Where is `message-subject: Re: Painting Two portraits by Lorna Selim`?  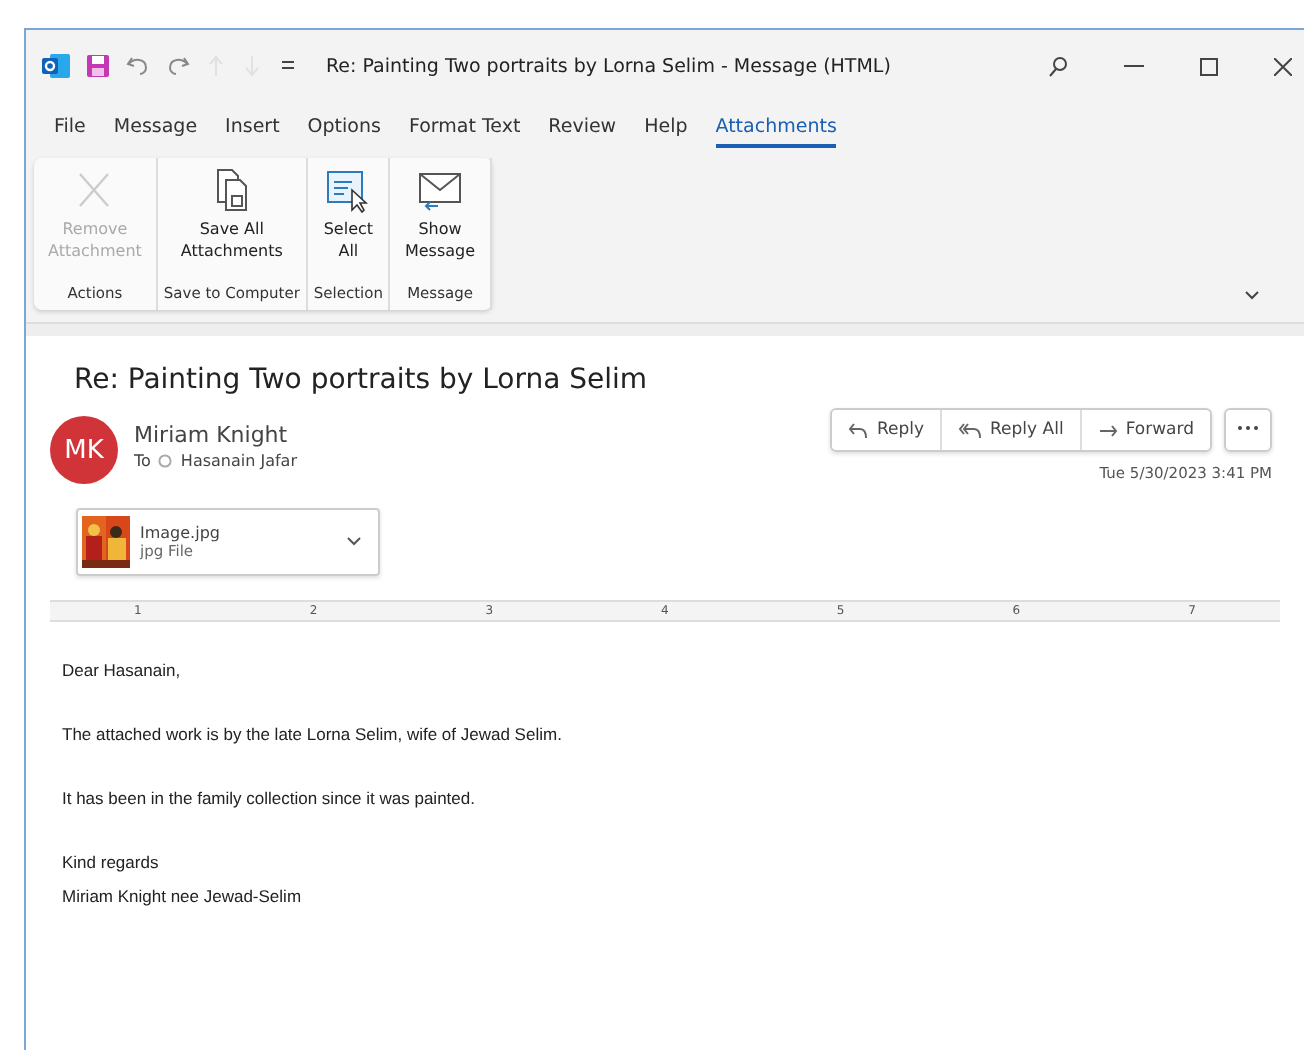 message-subject: Re: Painting Two portraits by Lorna Selim is located at coordinates (362, 380).